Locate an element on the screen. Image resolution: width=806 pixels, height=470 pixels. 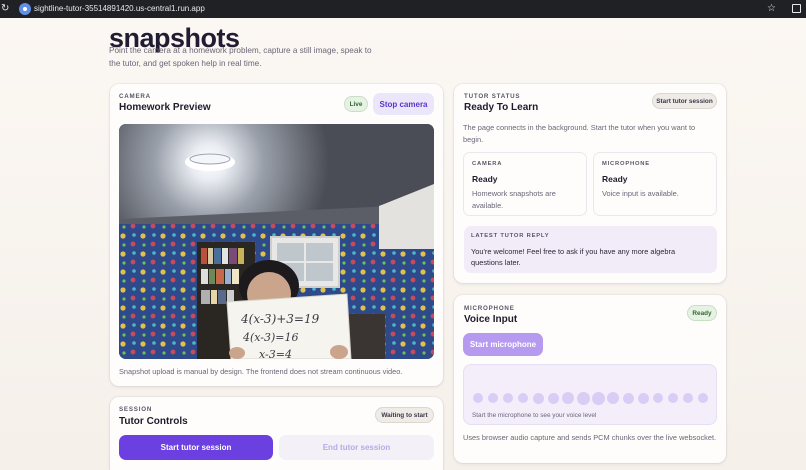
end-tutor-session-button: End tutor session is located at coordinates (356, 447).